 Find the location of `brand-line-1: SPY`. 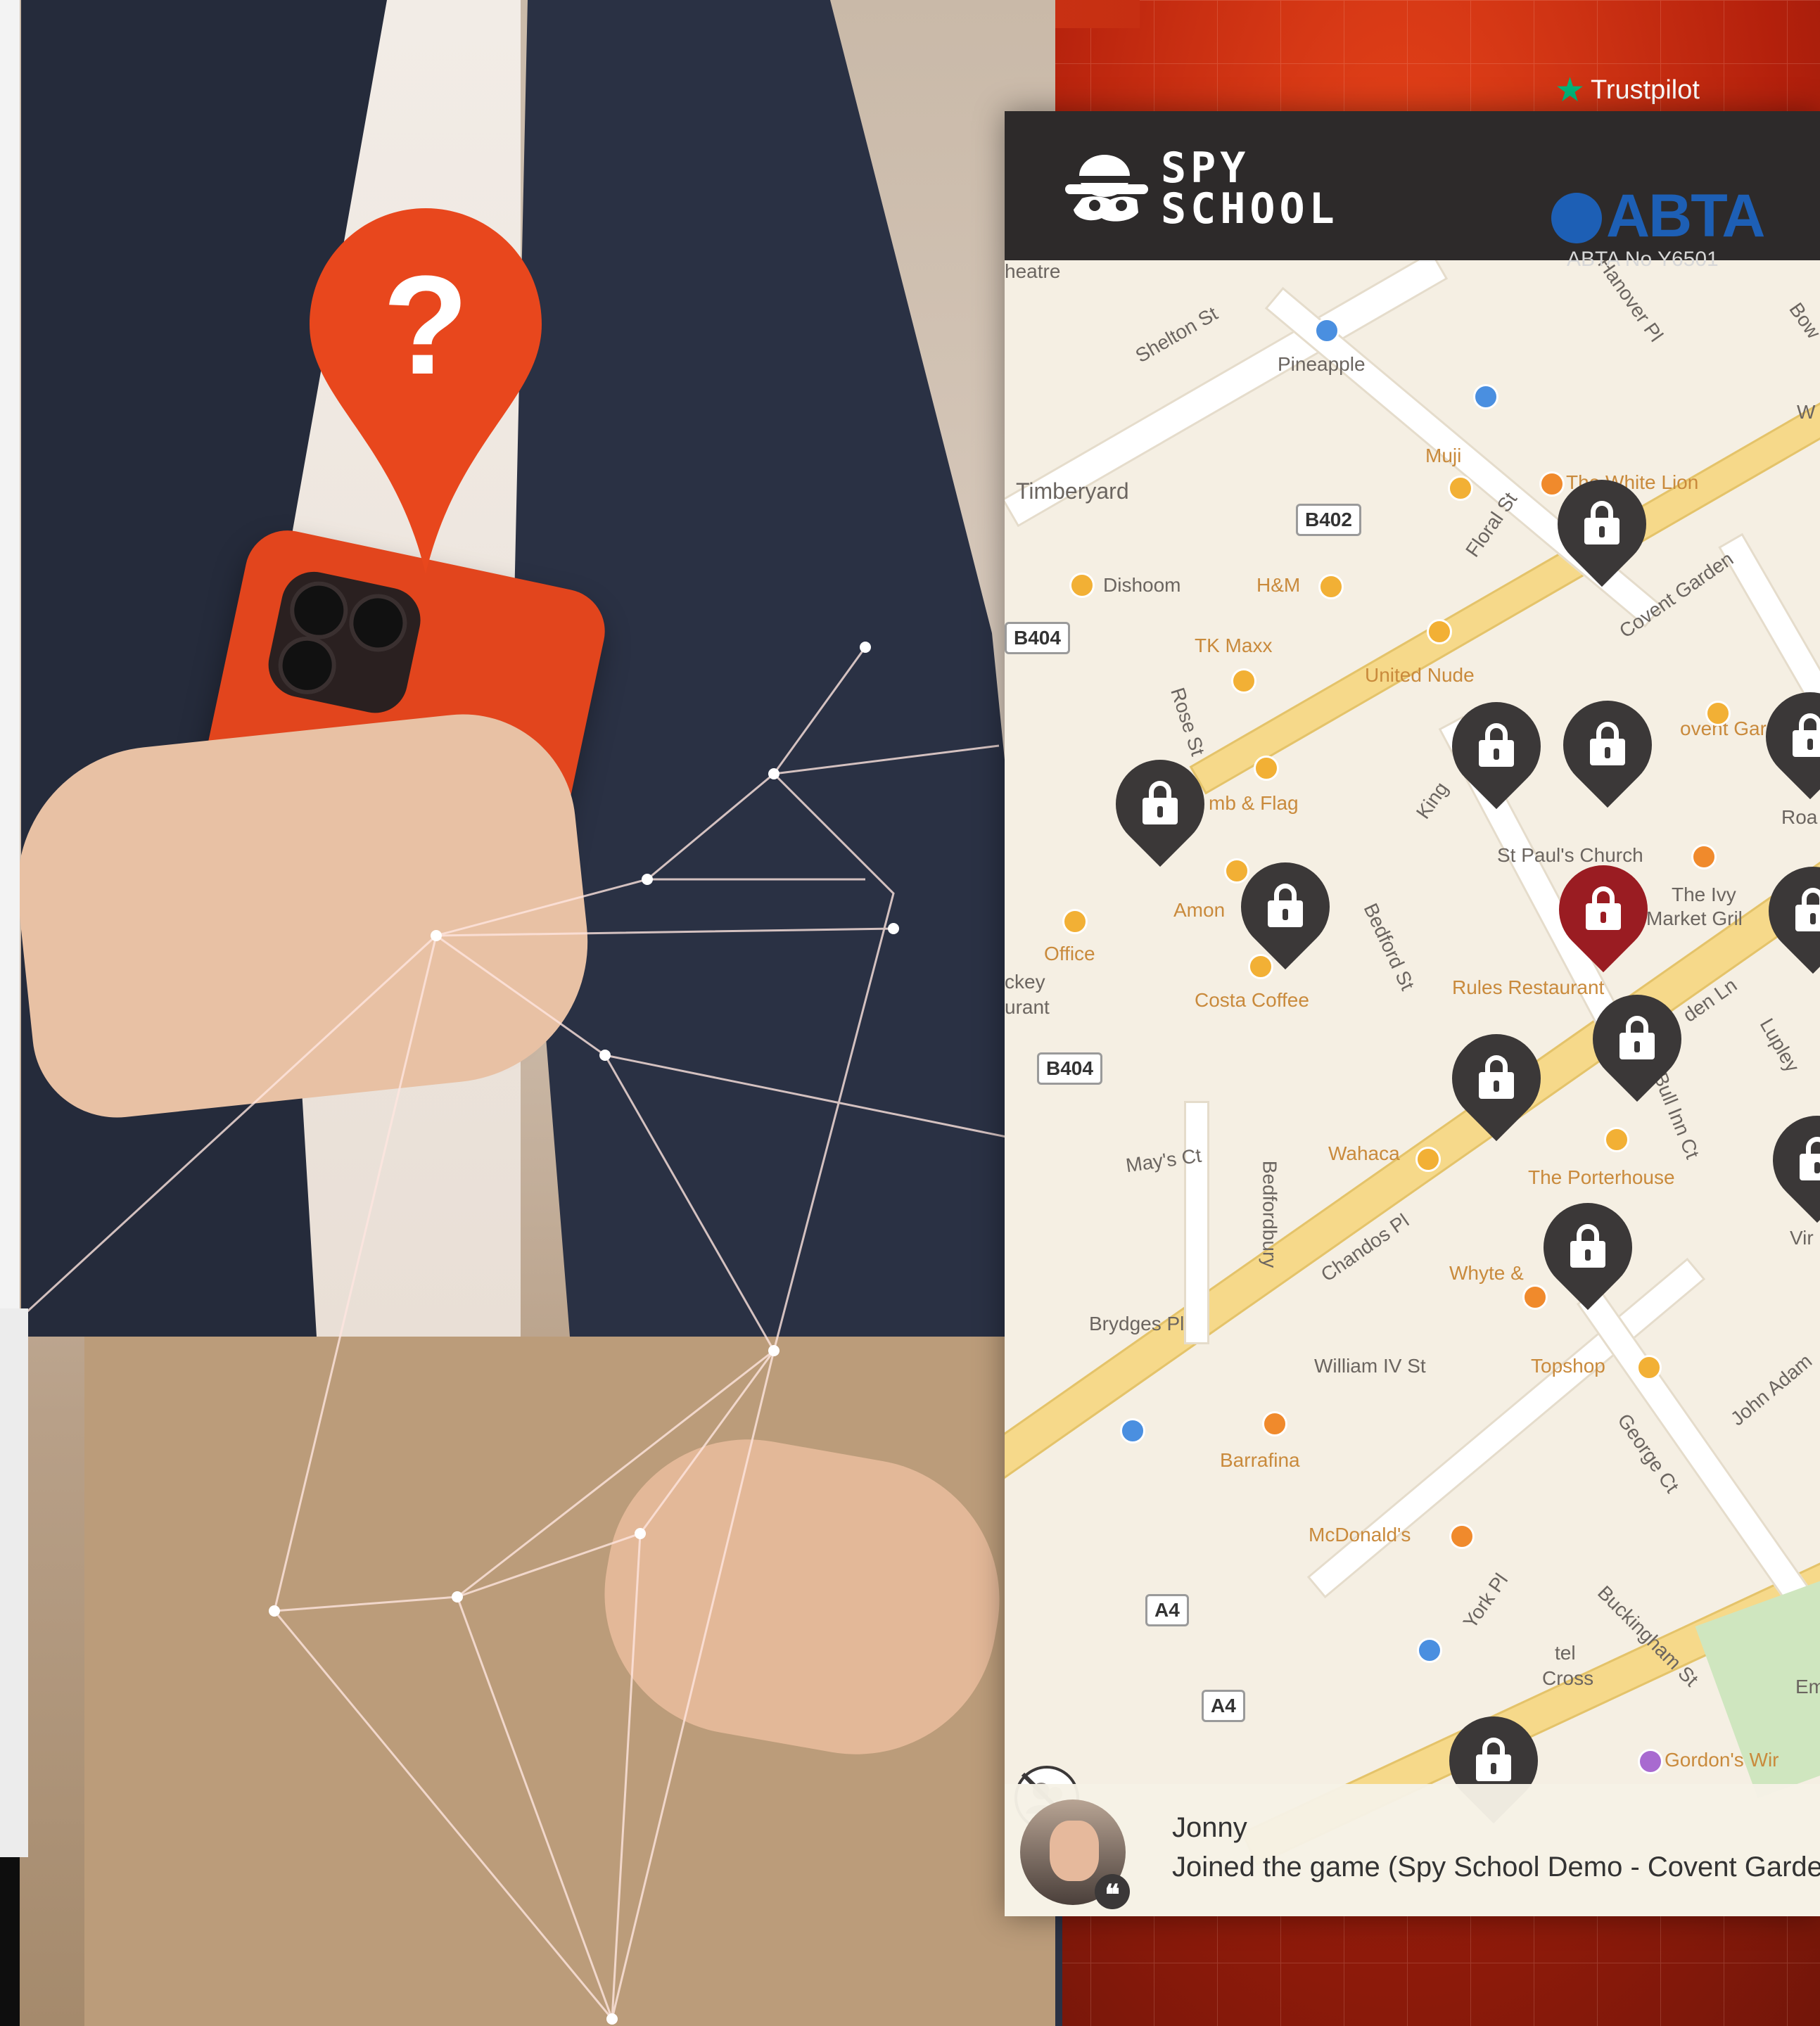

brand-line-1: SPY is located at coordinates (1205, 168).